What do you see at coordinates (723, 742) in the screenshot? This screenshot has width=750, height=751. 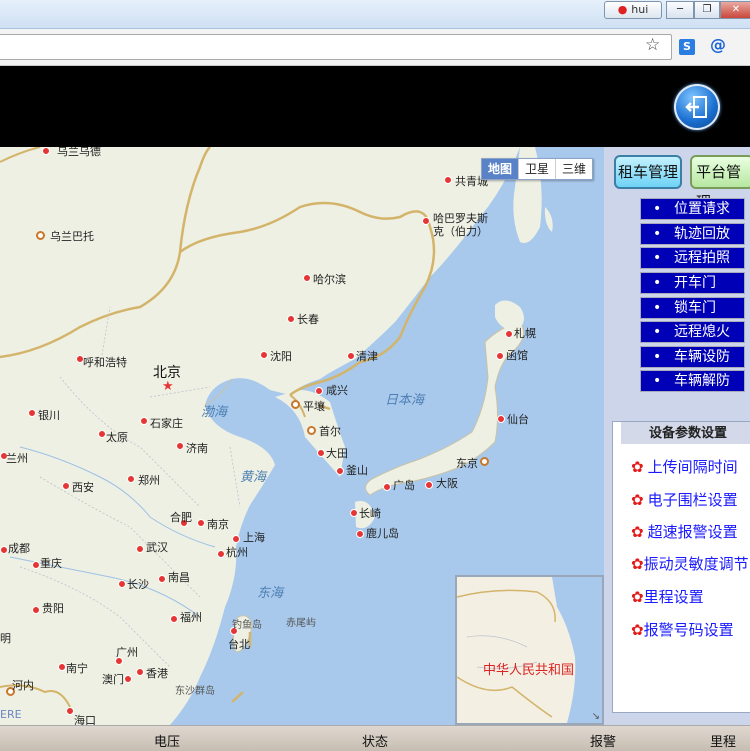 I see `status-mileage: 里程` at bounding box center [723, 742].